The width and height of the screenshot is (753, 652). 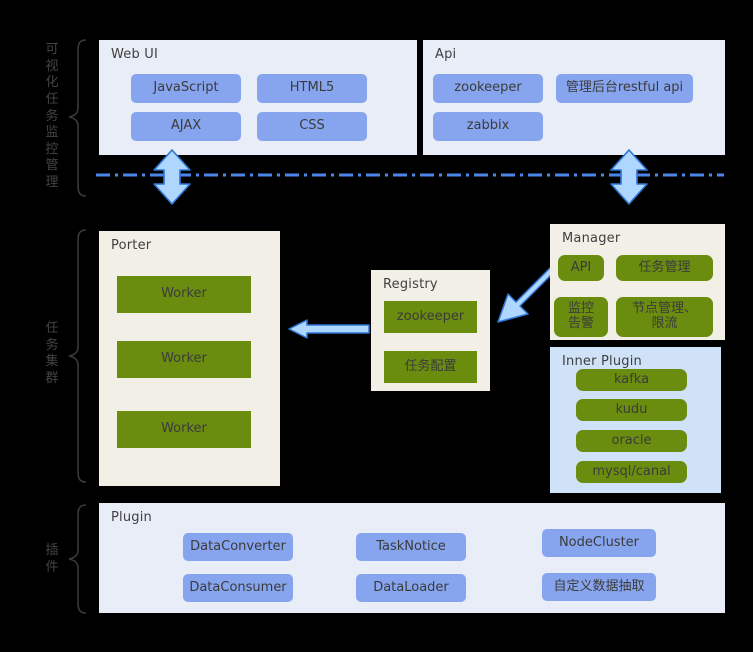 What do you see at coordinates (52, 353) in the screenshot?
I see `brace-label-task-cluster: 任务集群` at bounding box center [52, 353].